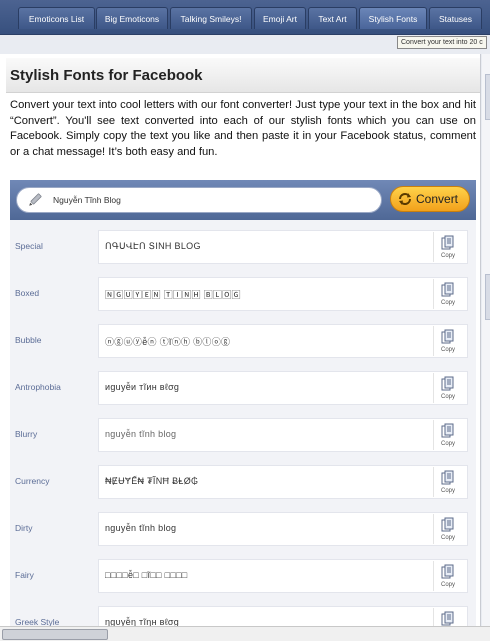  What do you see at coordinates (24, 575) in the screenshot?
I see `font-name-label: Fairy` at bounding box center [24, 575].